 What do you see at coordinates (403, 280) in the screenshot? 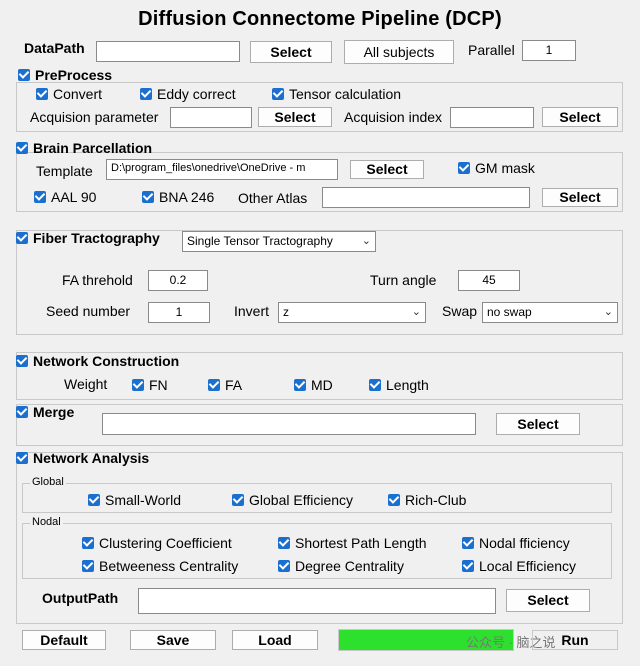
I see `turn-angle-label: Turn angle` at bounding box center [403, 280].